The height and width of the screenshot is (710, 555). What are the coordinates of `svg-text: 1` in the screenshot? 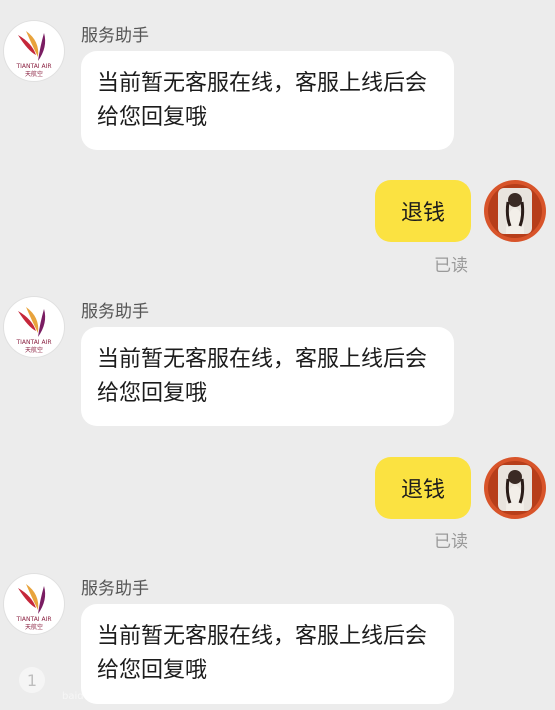 It's located at (32, 680).